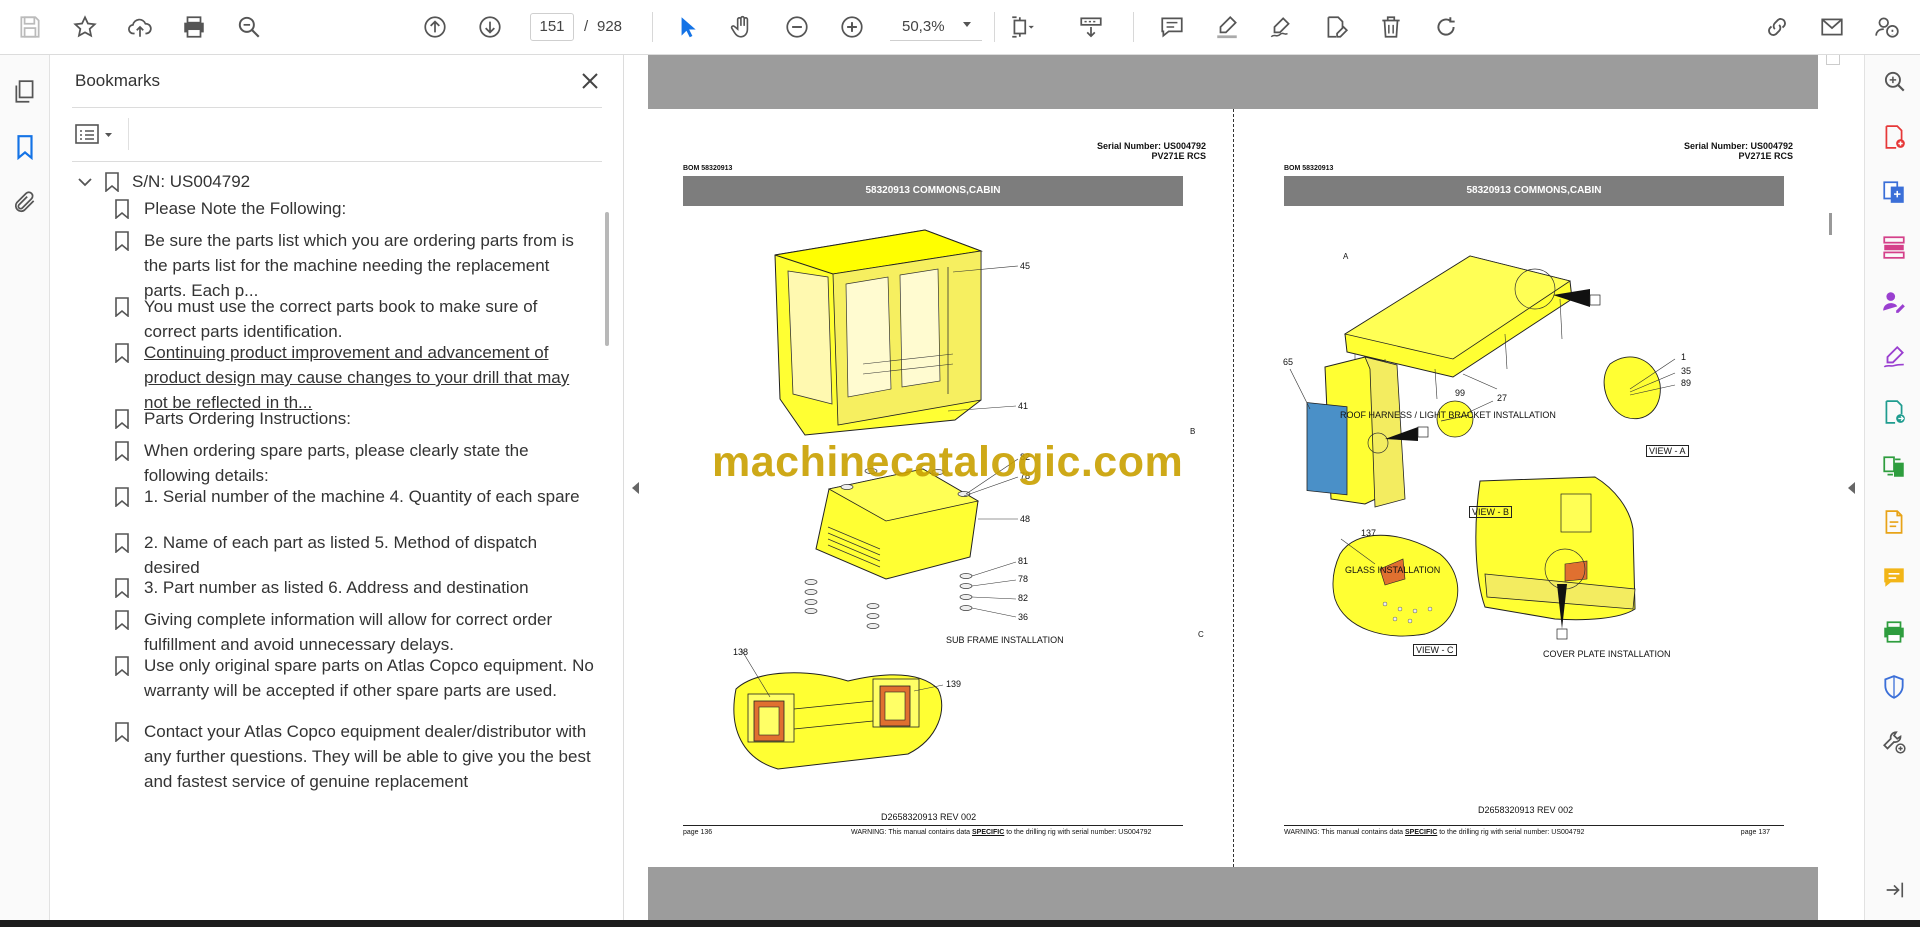 The height and width of the screenshot is (927, 1920). Describe the element at coordinates (1894, 742) in the screenshot. I see `more-tools-icon` at that location.